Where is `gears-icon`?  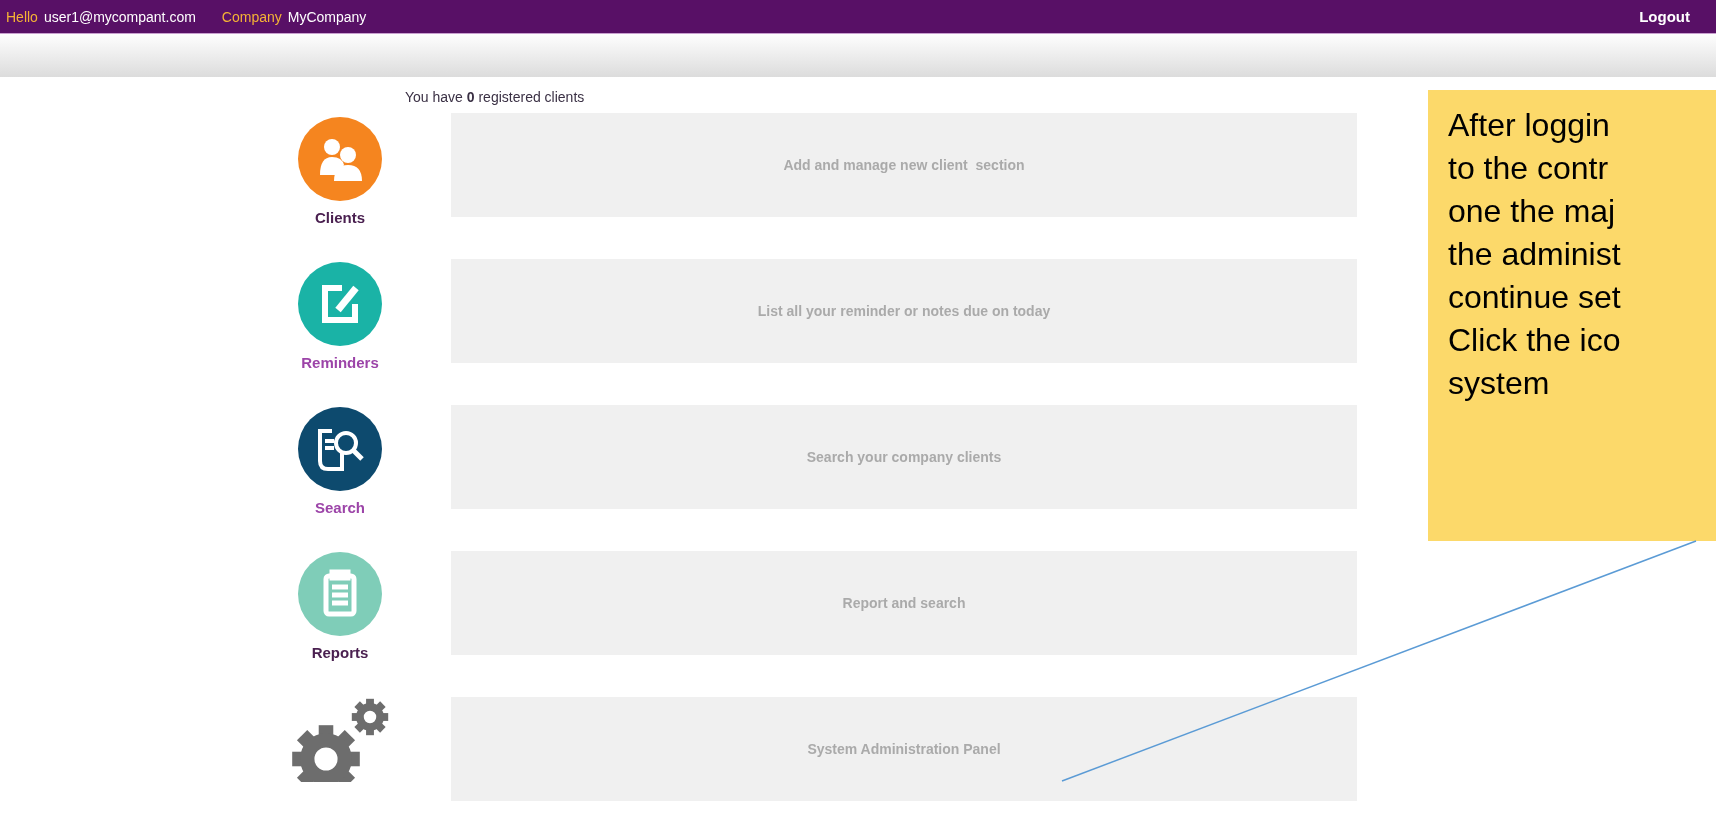 gears-icon is located at coordinates (340, 739).